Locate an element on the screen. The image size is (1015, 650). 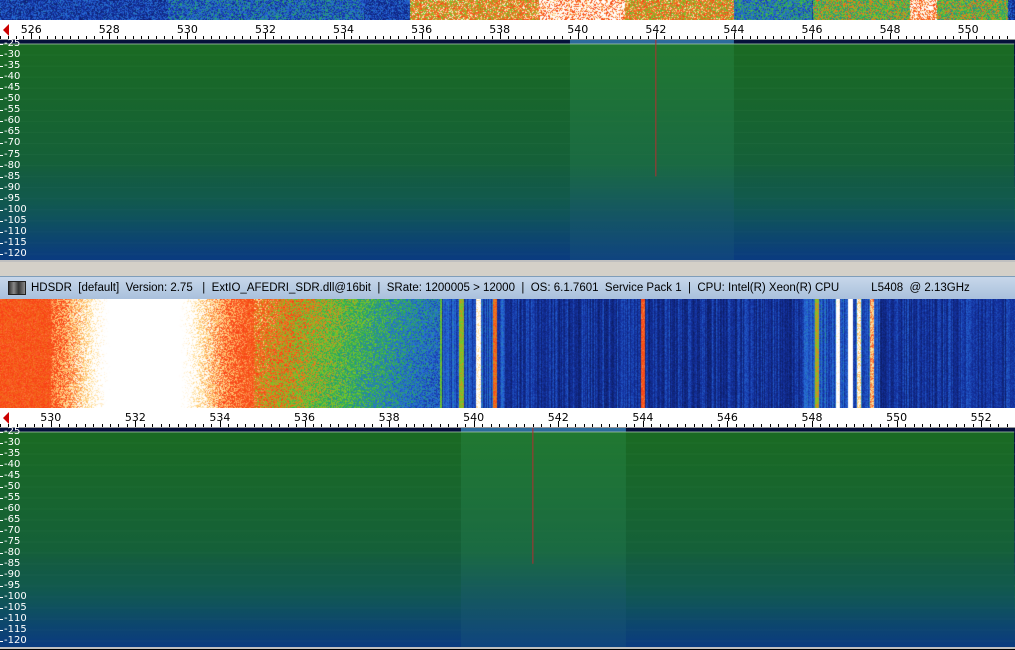
db-label: -25 is located at coordinates (12, 431).